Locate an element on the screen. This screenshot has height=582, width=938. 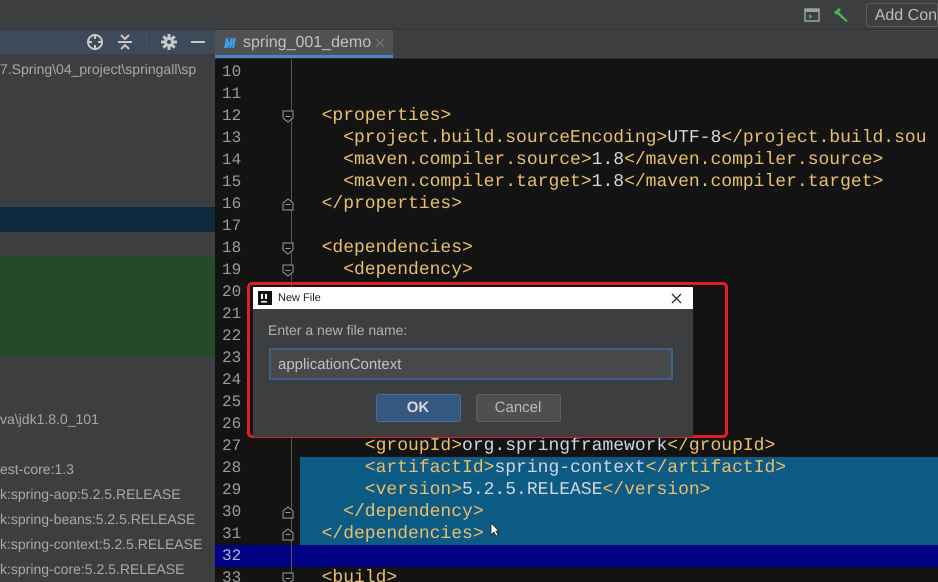
line-number: 28 is located at coordinates (231, 468).